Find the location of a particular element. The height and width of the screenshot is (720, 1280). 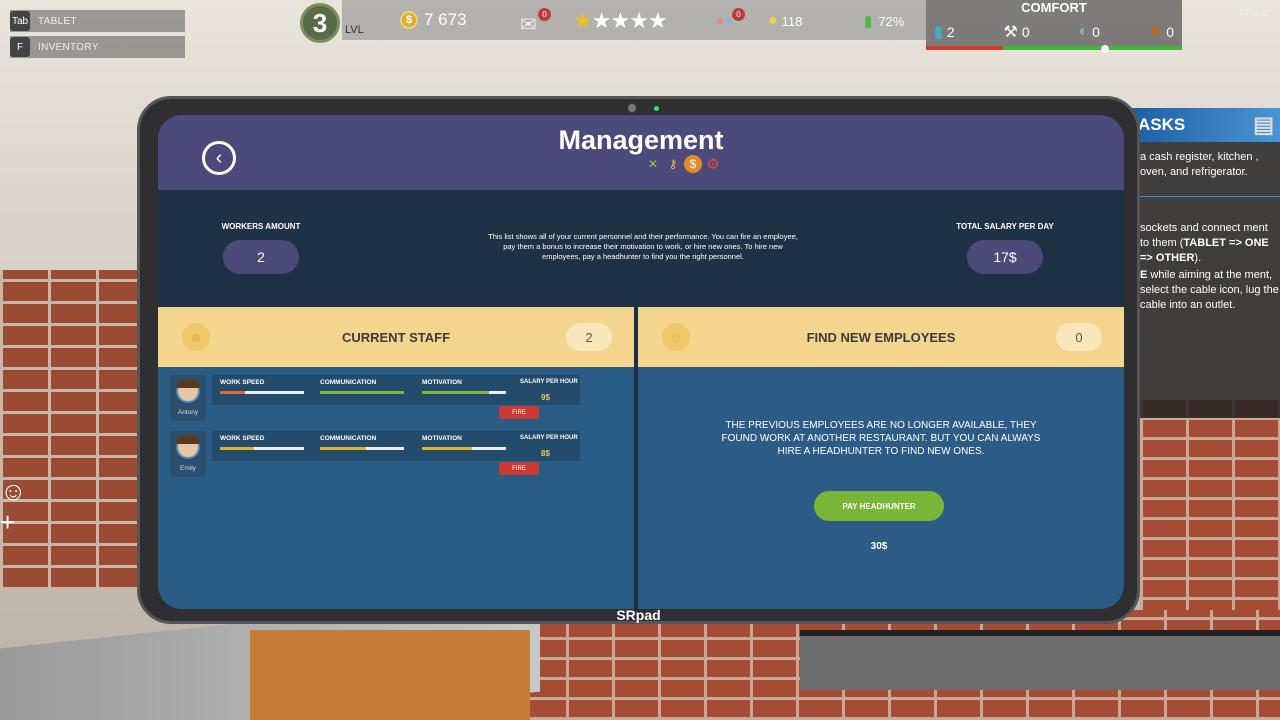

tasks-header: ASKS ▤ is located at coordinates (1200, 125).